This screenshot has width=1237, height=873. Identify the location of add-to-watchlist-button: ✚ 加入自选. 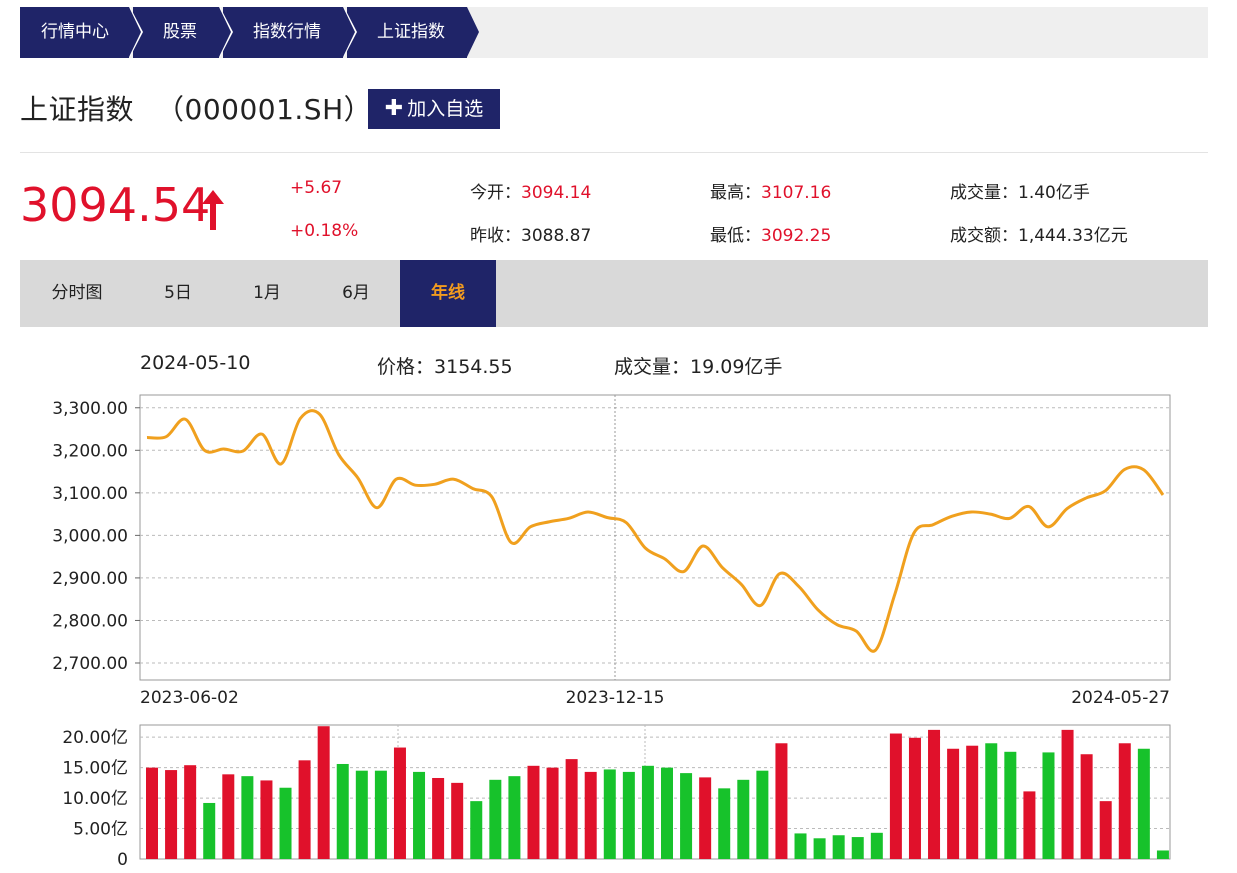
(434, 109).